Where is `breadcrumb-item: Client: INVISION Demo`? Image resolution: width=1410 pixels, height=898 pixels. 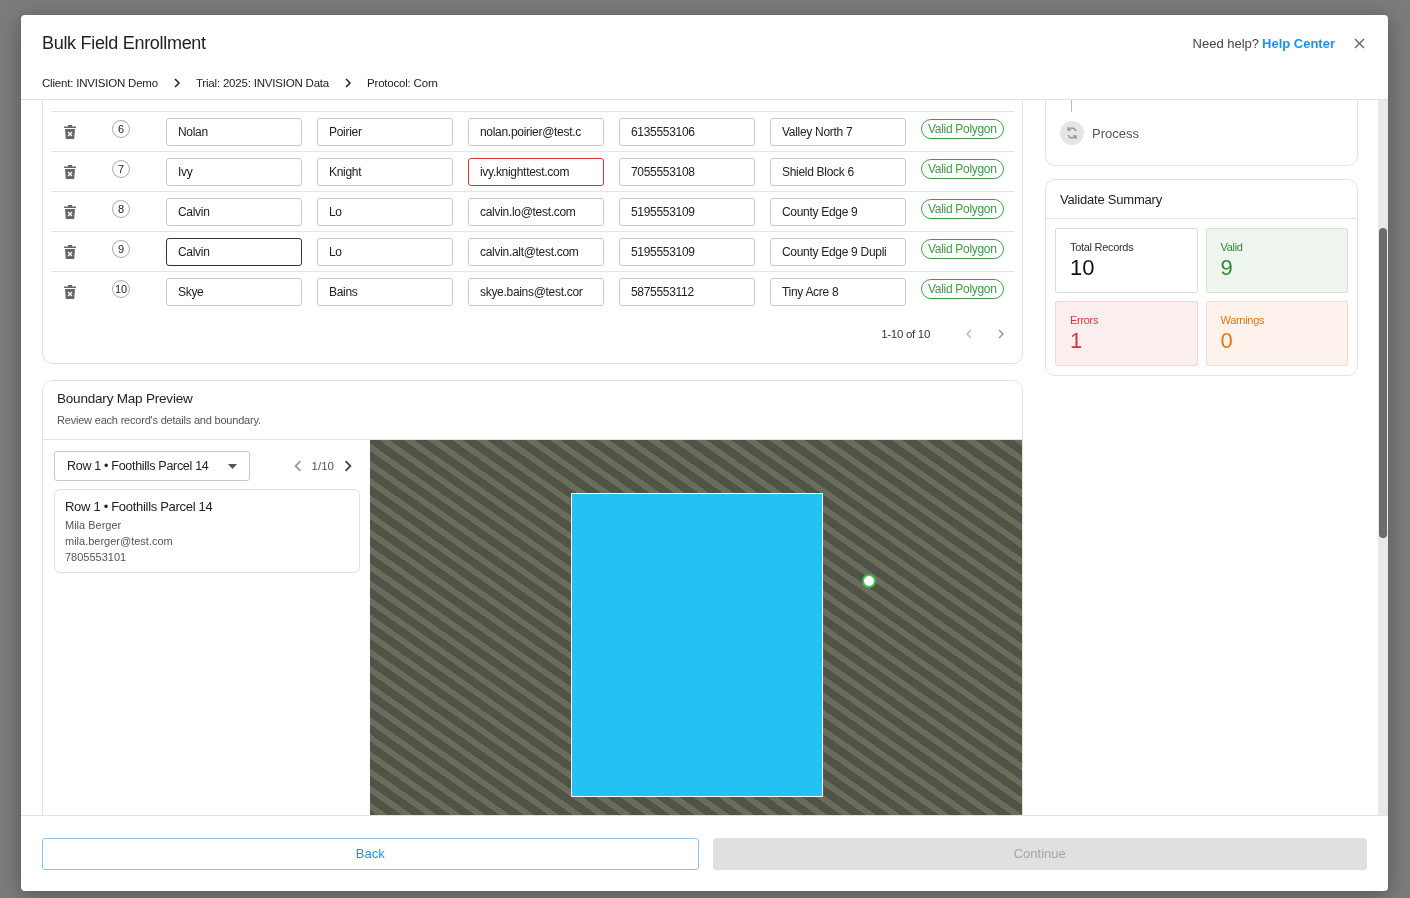
breadcrumb-item: Client: INVISION Demo is located at coordinates (100, 83).